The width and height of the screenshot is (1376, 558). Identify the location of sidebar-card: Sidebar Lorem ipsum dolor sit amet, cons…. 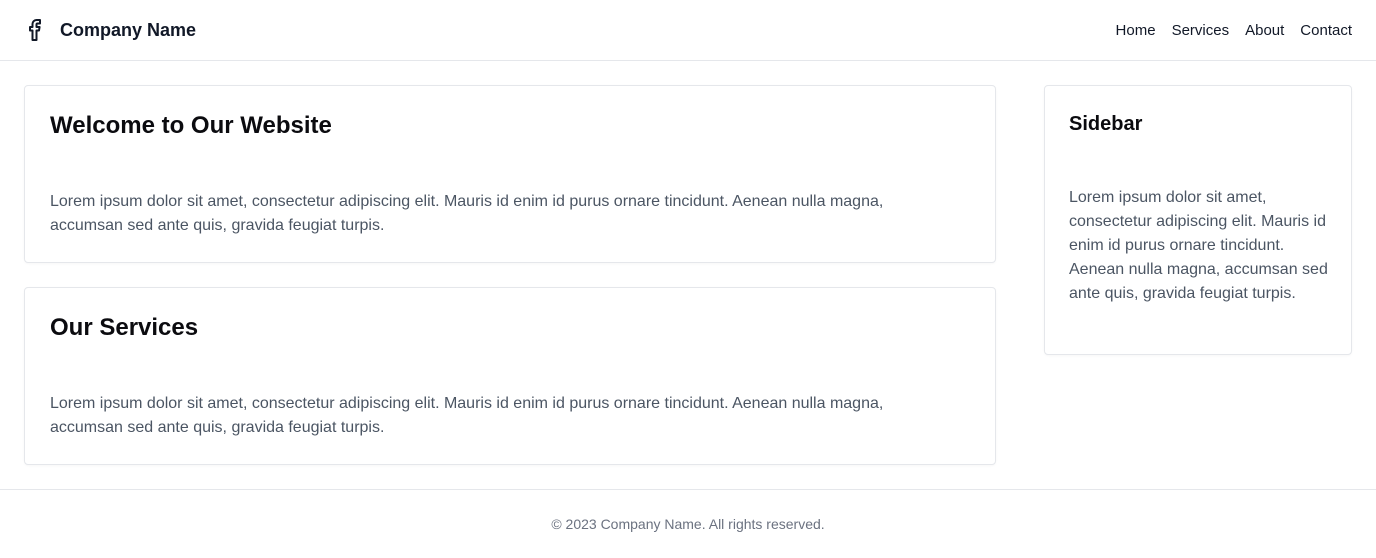
(1198, 220).